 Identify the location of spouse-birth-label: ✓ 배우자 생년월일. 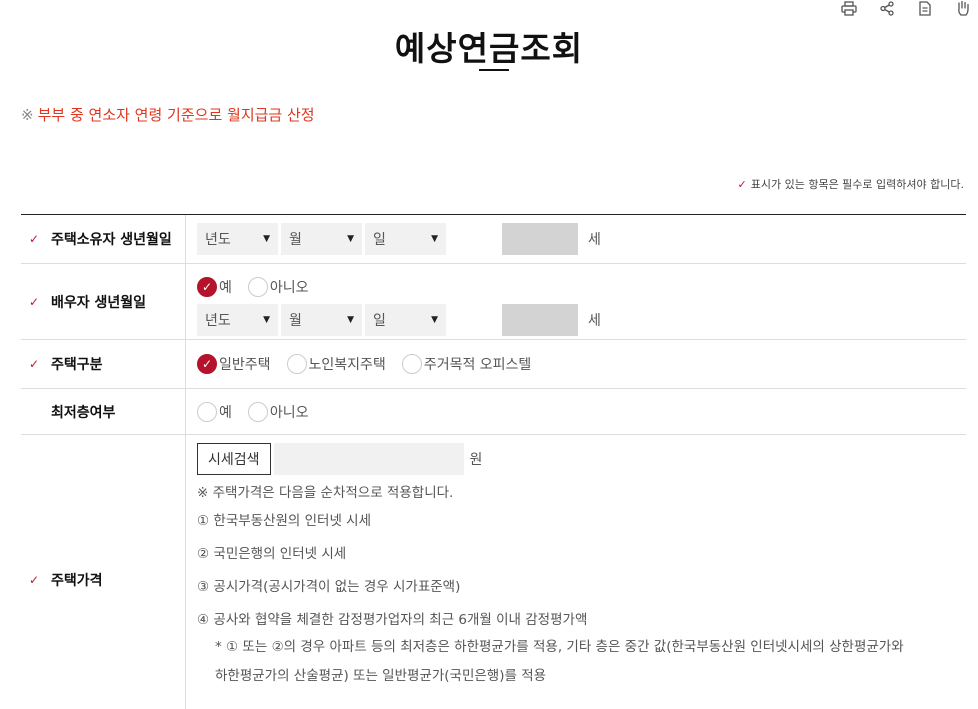
(103, 301).